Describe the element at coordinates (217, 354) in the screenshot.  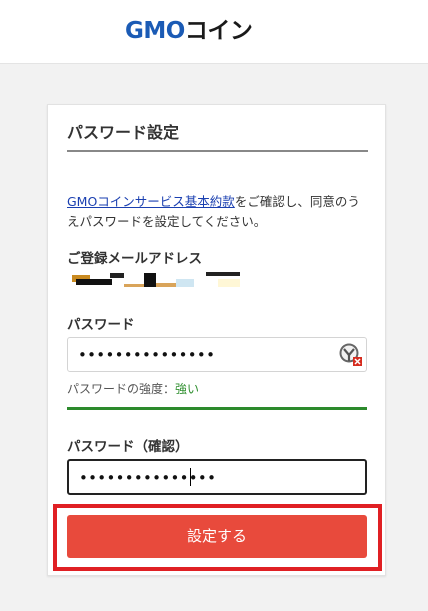
I see `password-input: •••••••••••••••` at that location.